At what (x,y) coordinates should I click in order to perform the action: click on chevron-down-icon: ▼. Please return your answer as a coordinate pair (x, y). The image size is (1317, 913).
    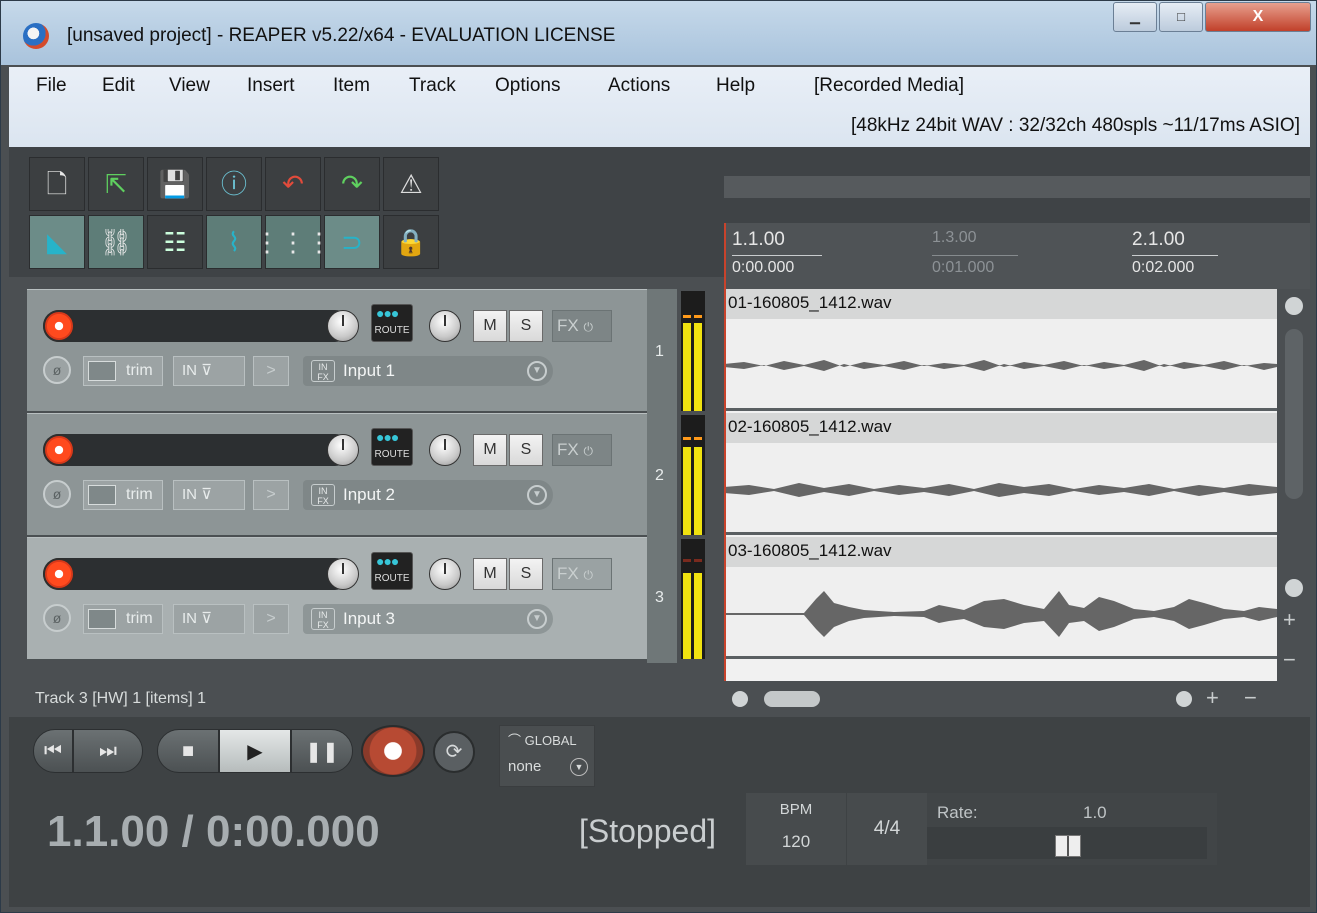
    Looking at the image, I should click on (579, 767).